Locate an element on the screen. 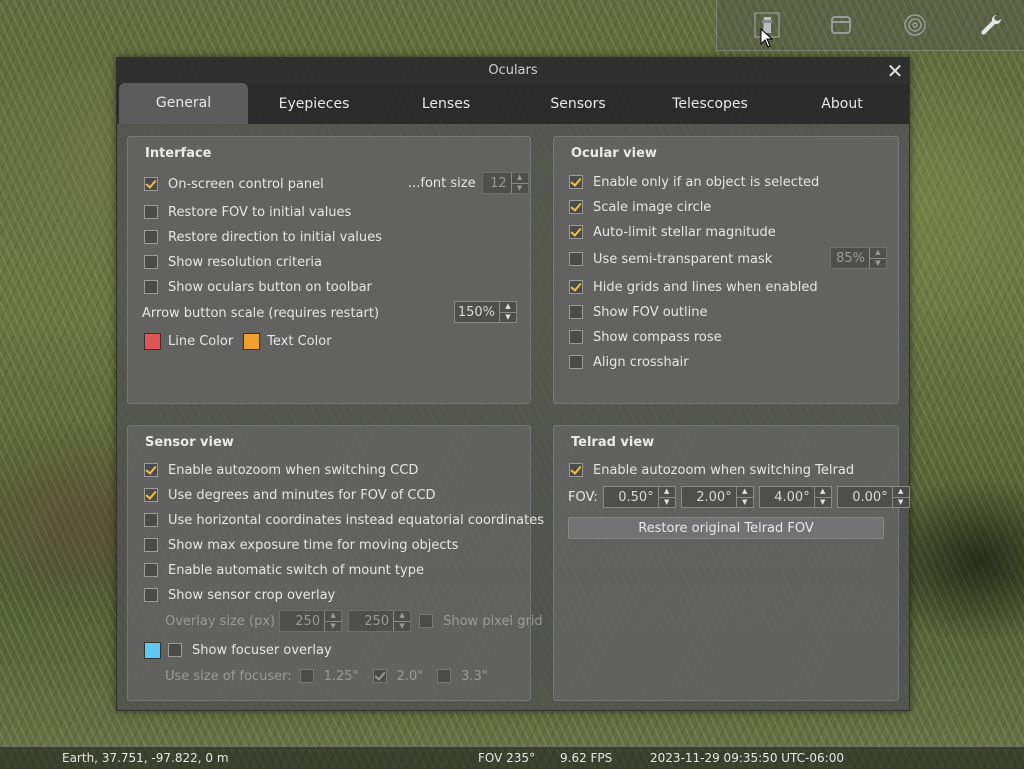 This screenshot has width=1024, height=769. hide-grids-checkbox: Hide grids and lines when enabled is located at coordinates (693, 287).